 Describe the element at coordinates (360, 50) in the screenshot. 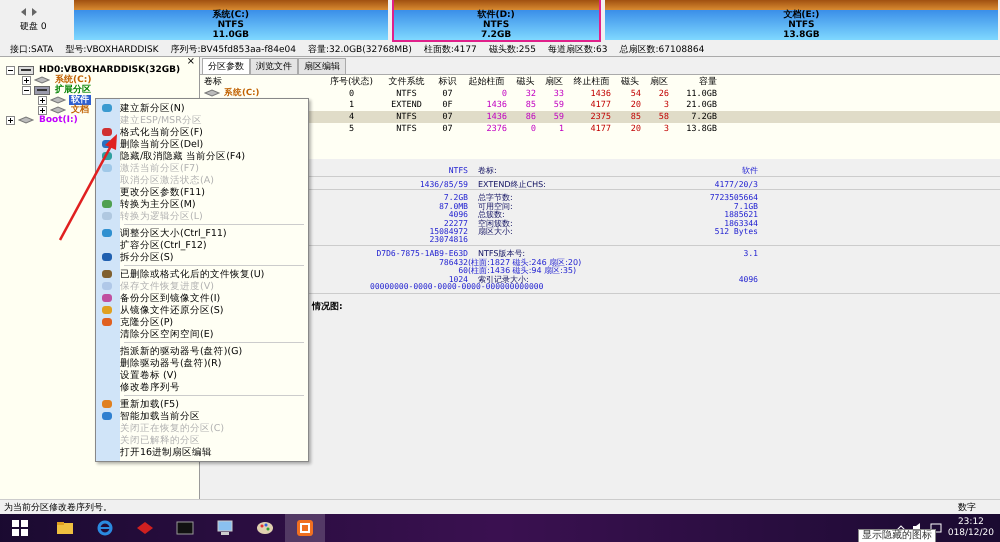

I see `disk-info: 容量:32.0GB(32768MB)` at that location.